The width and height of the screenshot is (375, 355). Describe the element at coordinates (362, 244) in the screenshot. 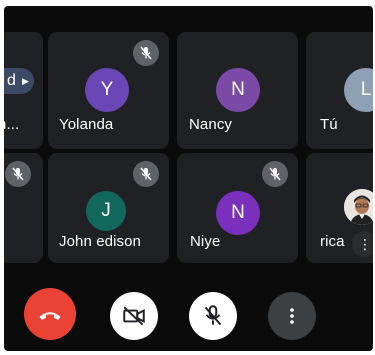

I see `more-tile-options-icon: ⋮` at that location.